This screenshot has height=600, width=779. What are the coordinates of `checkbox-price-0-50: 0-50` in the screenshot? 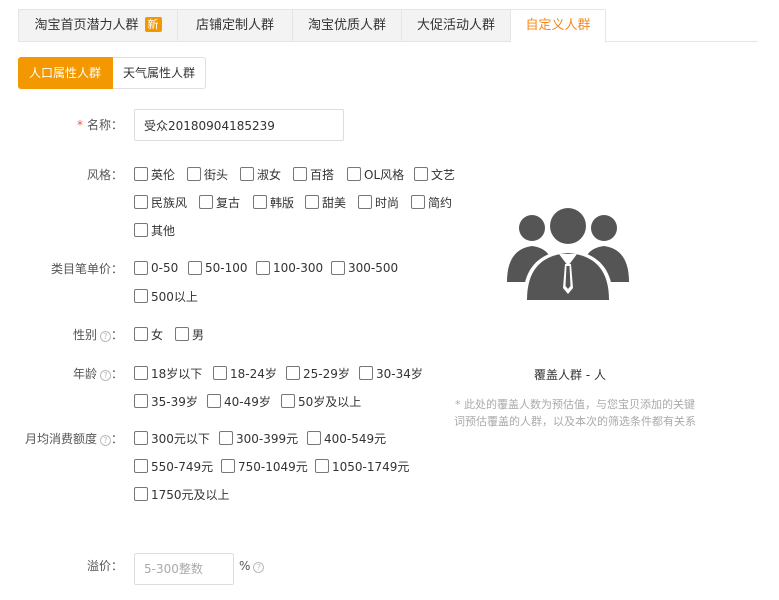 It's located at (156, 268).